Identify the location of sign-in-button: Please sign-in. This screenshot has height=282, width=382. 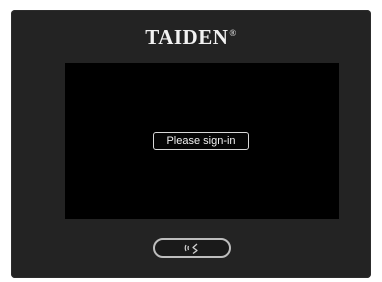
(201, 141).